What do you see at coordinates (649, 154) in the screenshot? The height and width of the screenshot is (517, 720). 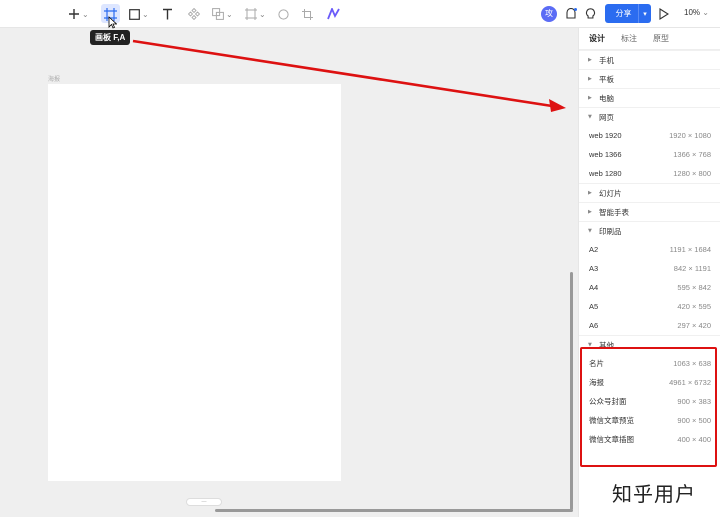 I see `preset-item: web 1366 1366 × 768` at bounding box center [649, 154].